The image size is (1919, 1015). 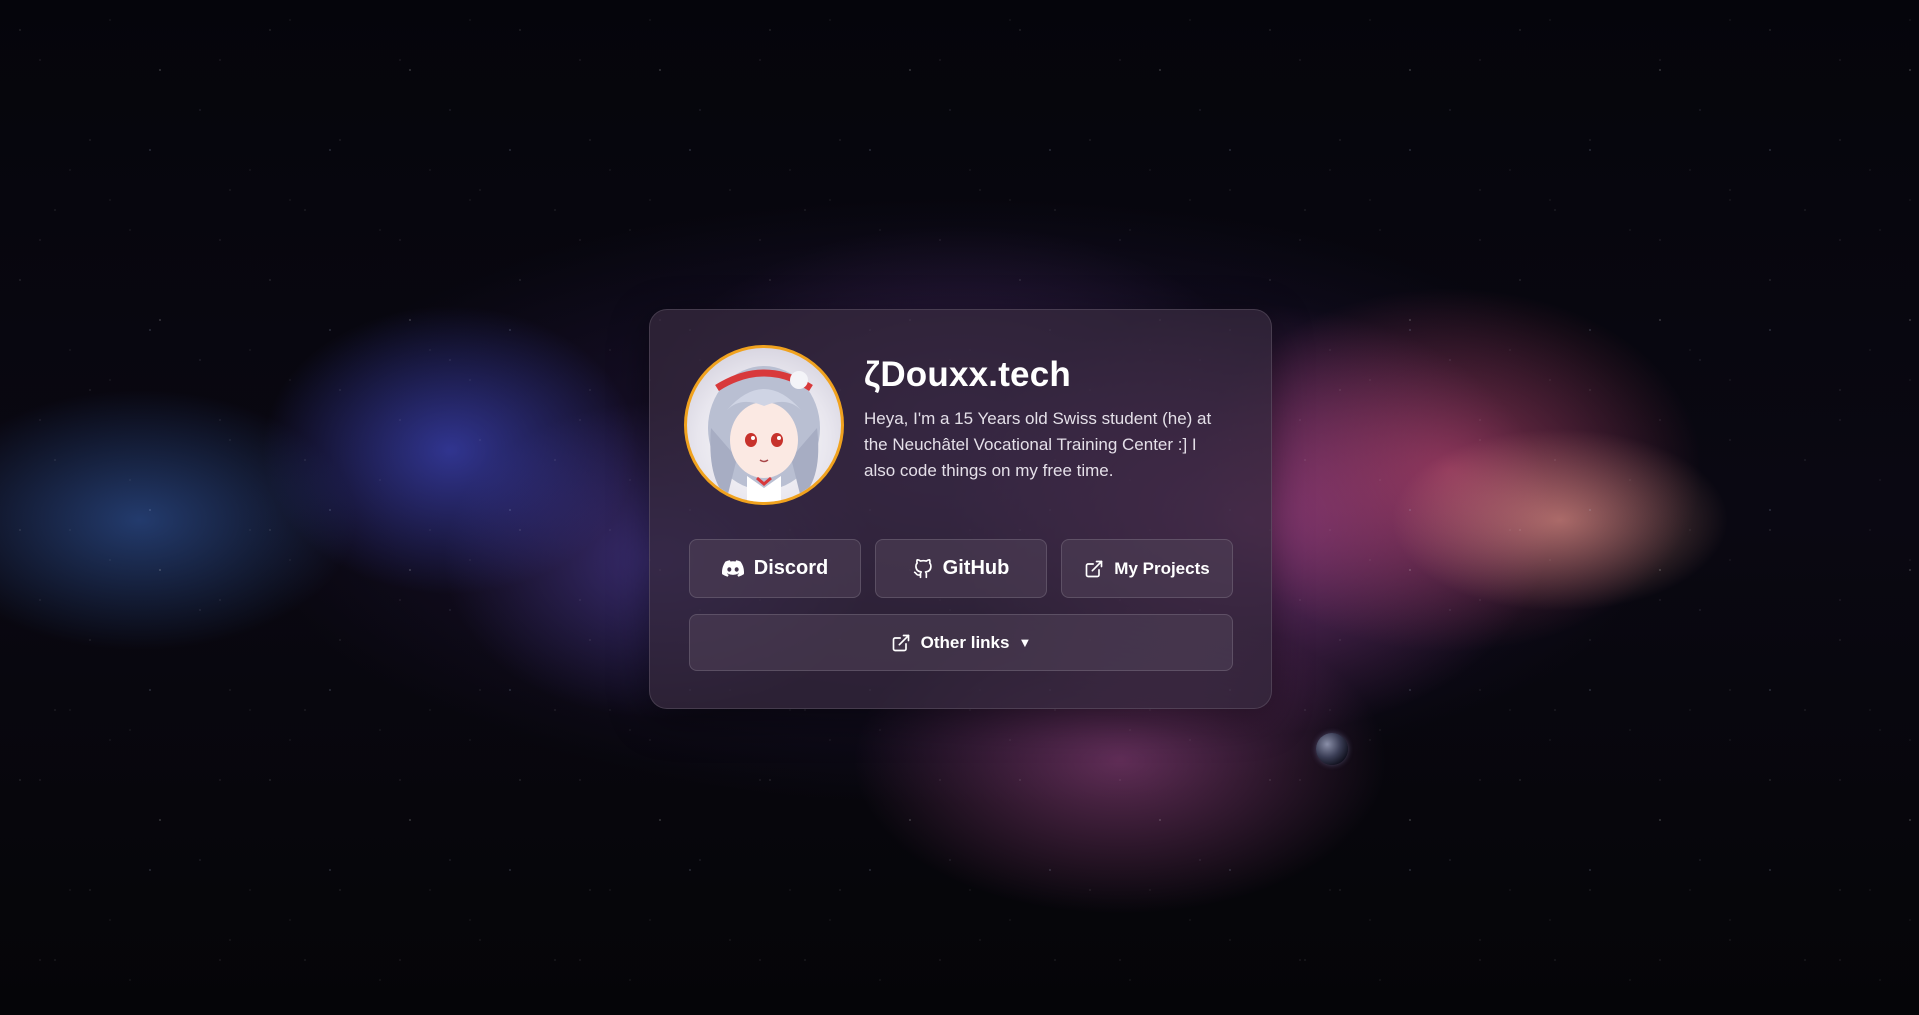 I want to click on avatar, so click(x=764, y=425).